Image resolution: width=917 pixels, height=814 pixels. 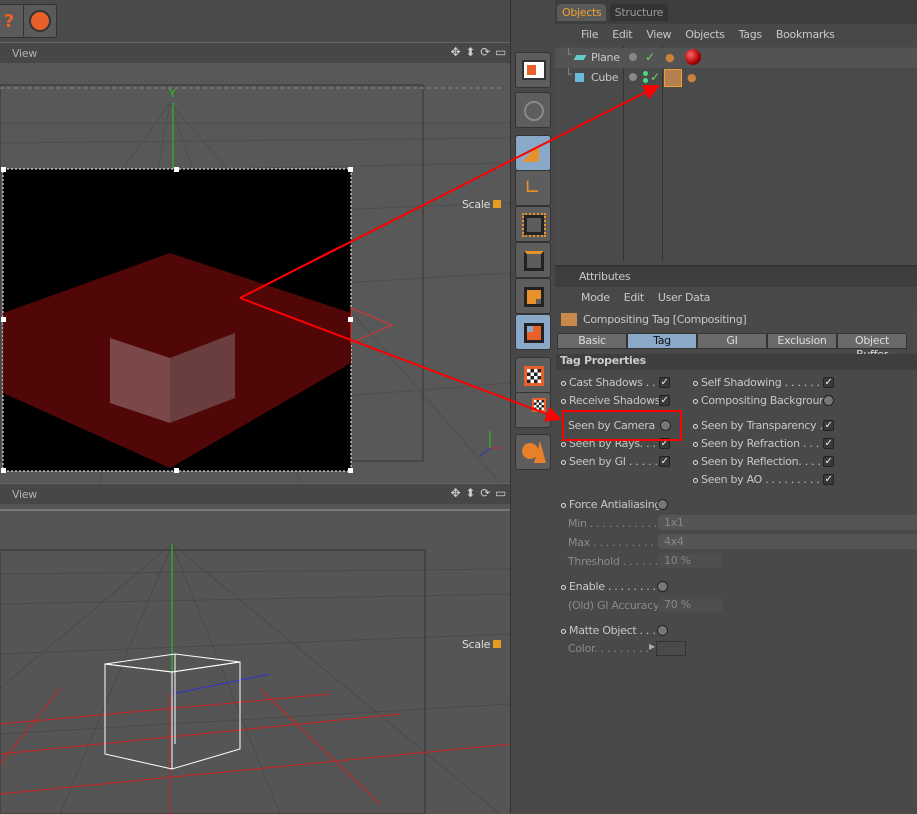 What do you see at coordinates (622, 425) in the screenshot?
I see `annotation-highlight-box` at bounding box center [622, 425].